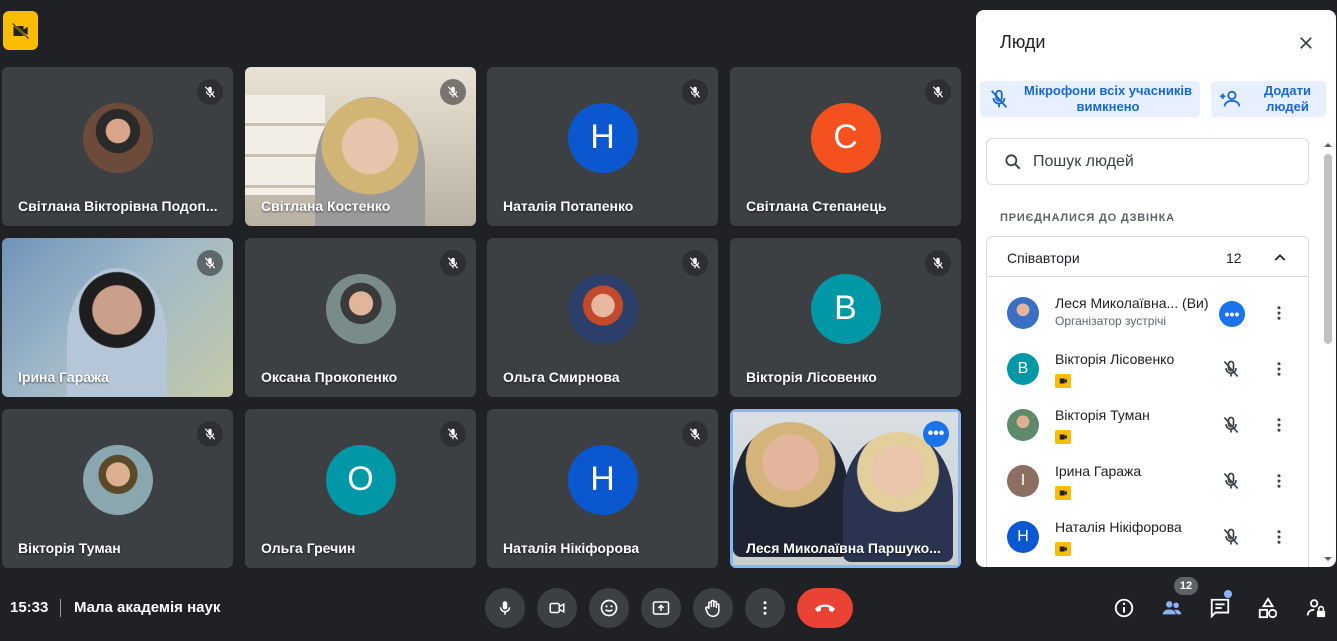 The height and width of the screenshot is (641, 1337). Describe the element at coordinates (1186, 586) in the screenshot. I see `participant-count-badge: 12` at that location.